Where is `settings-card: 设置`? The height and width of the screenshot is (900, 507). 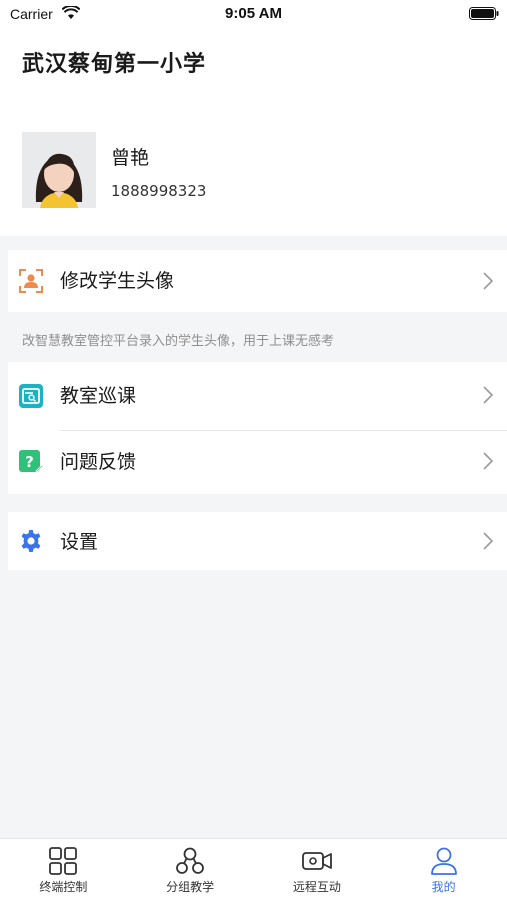 settings-card: 设置 is located at coordinates (257, 541).